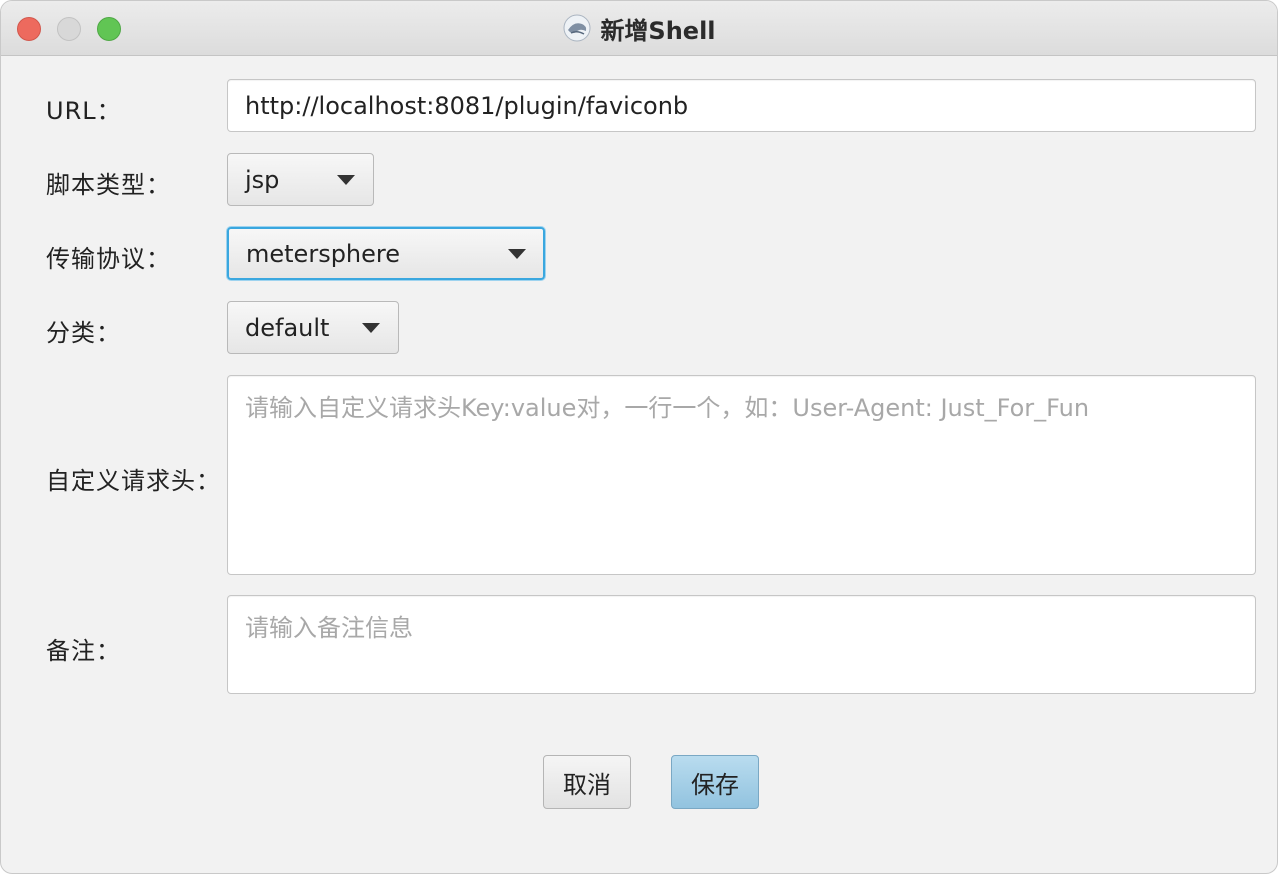 This screenshot has height=874, width=1278. Describe the element at coordinates (83, 333) in the screenshot. I see `category-label: 分类：` at that location.